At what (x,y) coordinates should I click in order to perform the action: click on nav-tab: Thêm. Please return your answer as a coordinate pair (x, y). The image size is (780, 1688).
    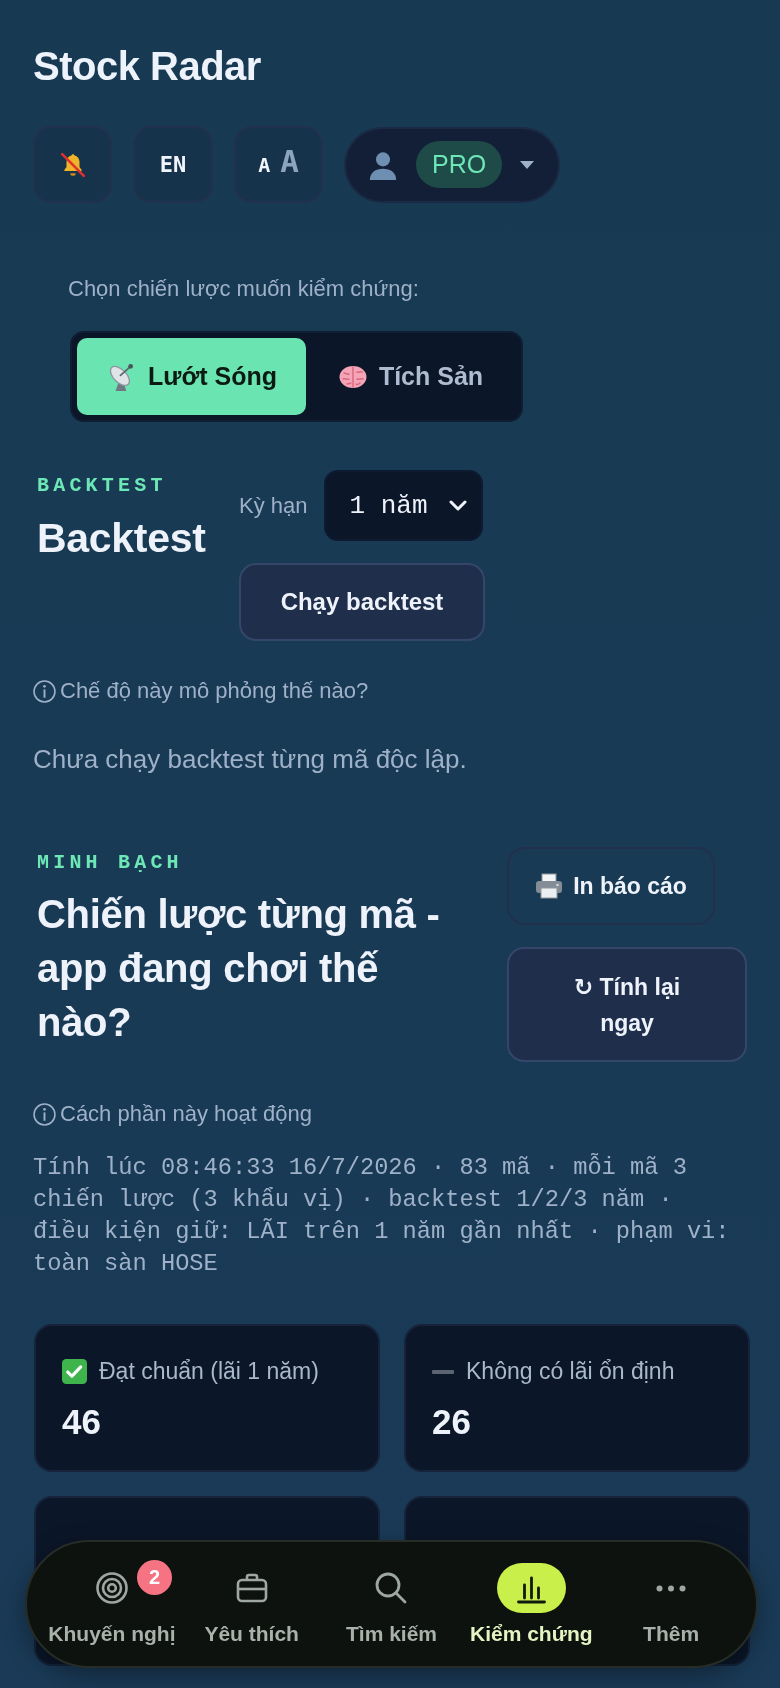
    Looking at the image, I should click on (671, 1604).